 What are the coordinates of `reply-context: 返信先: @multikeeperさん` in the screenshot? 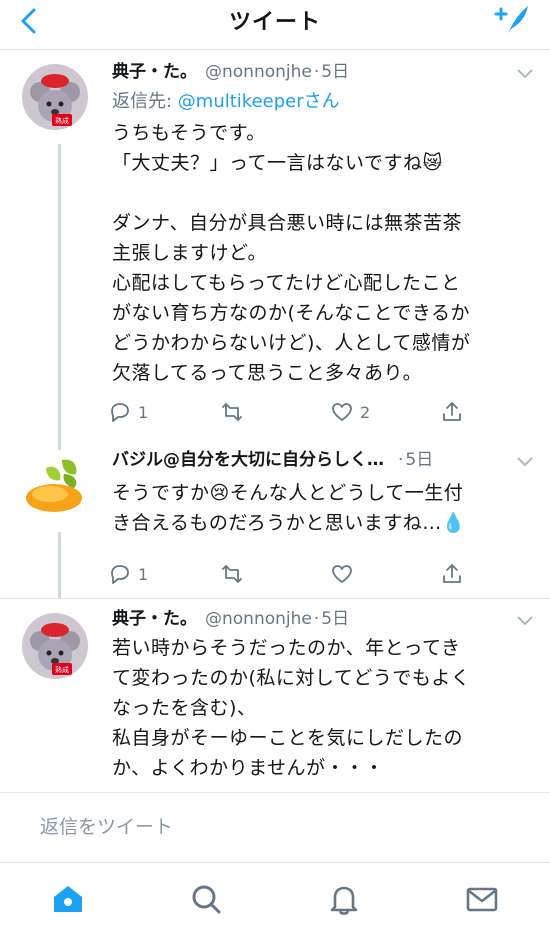 It's located at (226, 102).